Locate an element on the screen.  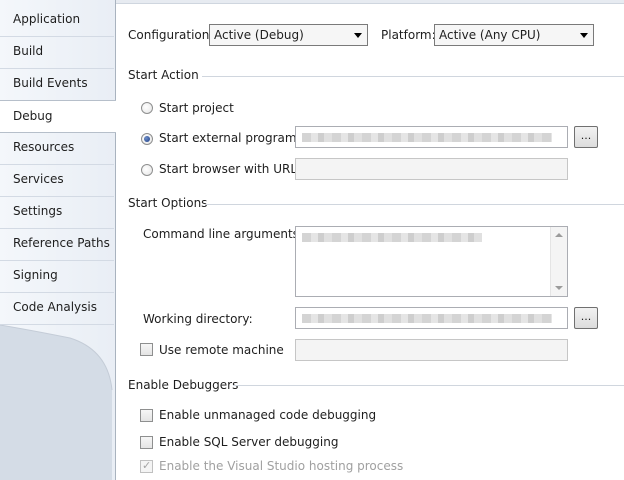
start-project-label: Start project is located at coordinates (196, 108).